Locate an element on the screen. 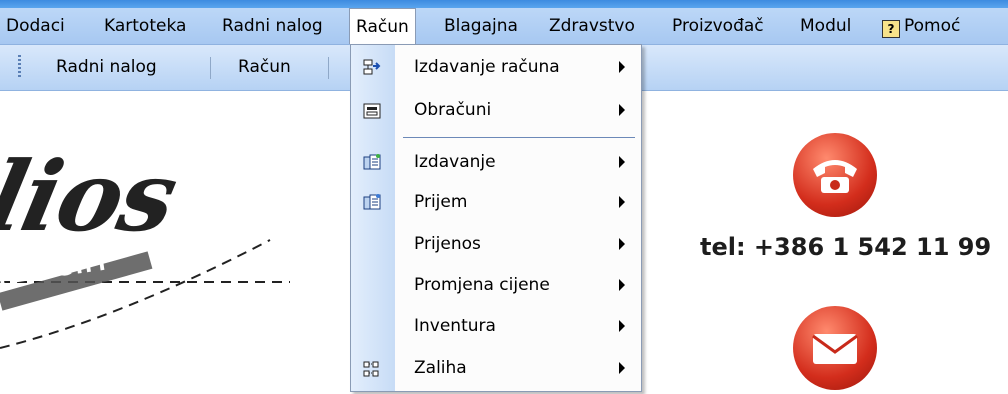 This screenshot has width=1008, height=394. documents-out-icon is located at coordinates (372, 162).